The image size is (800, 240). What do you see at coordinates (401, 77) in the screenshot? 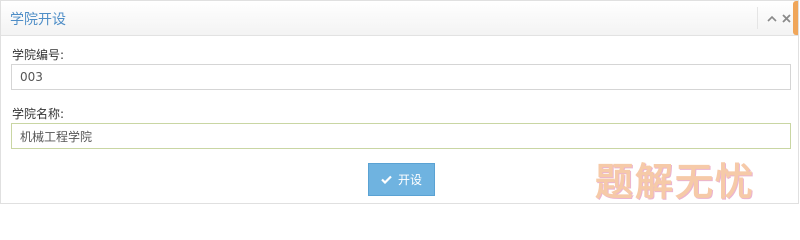
I see `college-id-input` at bounding box center [401, 77].